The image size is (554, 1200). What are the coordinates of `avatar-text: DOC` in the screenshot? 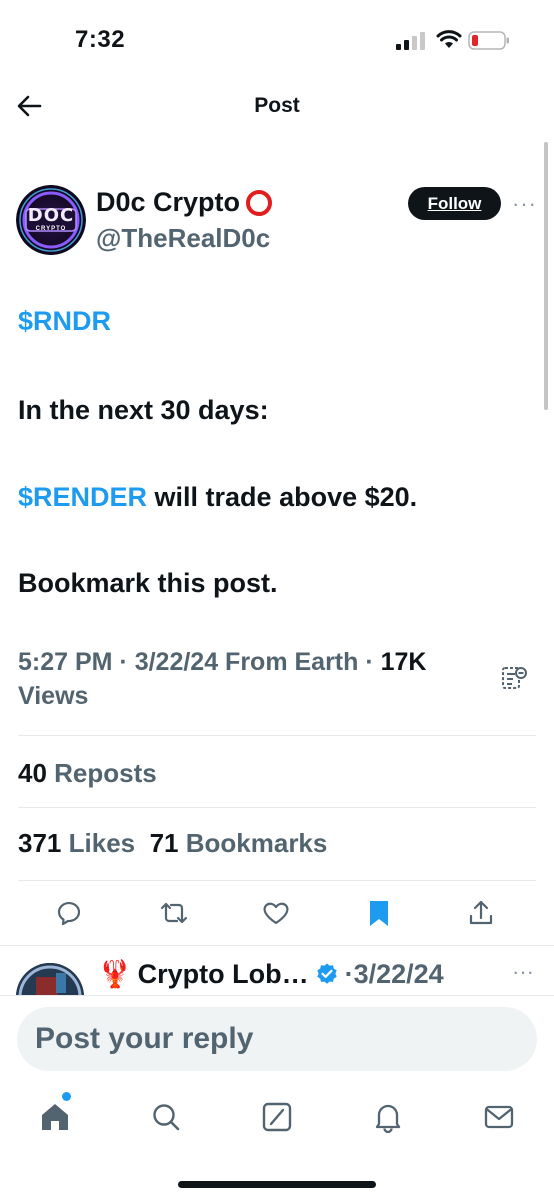 It's located at (51, 215).